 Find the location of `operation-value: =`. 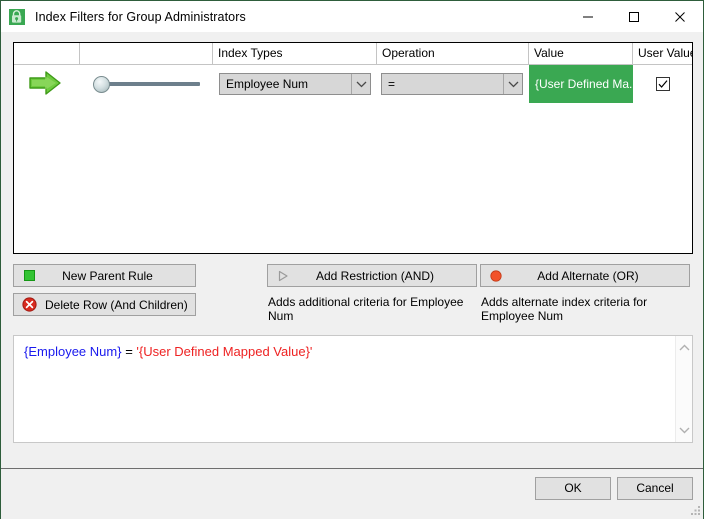

operation-value: = is located at coordinates (392, 84).